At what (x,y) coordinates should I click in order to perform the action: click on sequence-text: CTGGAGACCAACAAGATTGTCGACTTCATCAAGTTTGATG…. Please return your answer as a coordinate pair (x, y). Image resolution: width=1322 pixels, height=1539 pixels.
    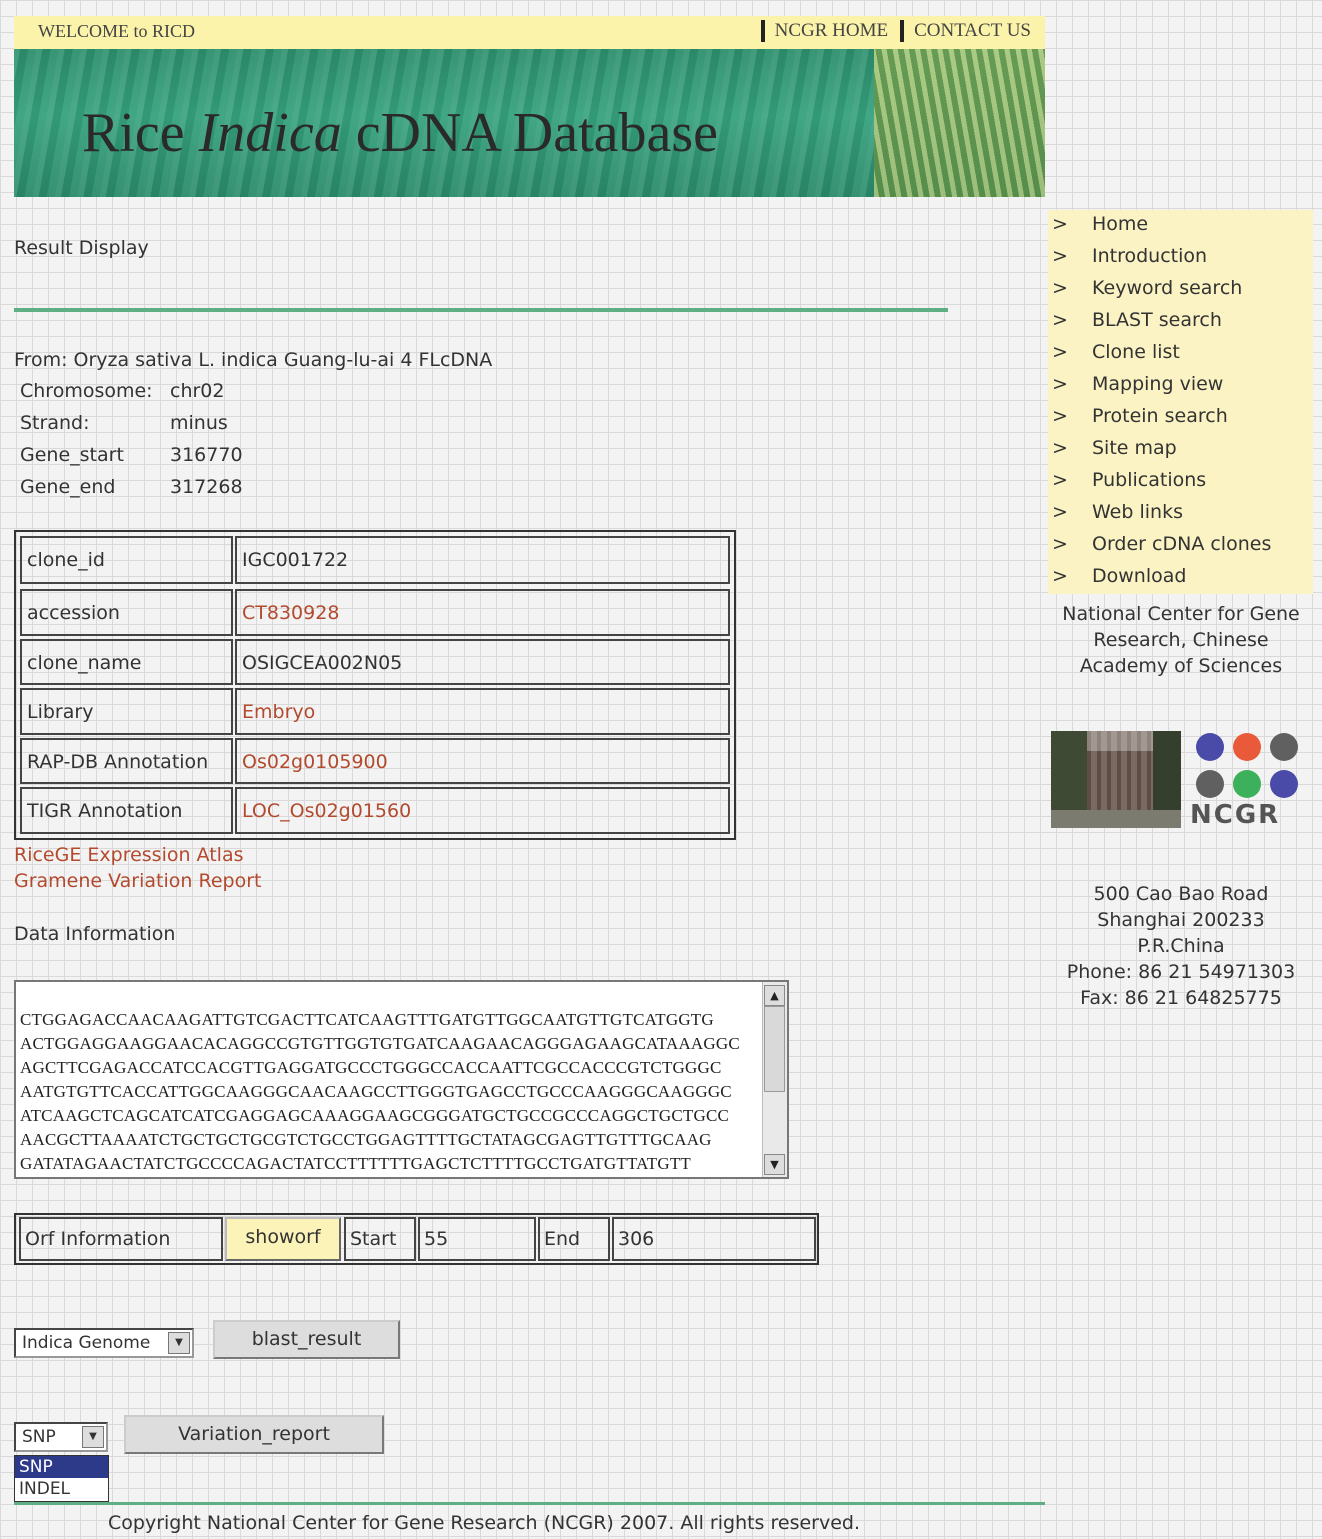
    Looking at the image, I should click on (380, 1091).